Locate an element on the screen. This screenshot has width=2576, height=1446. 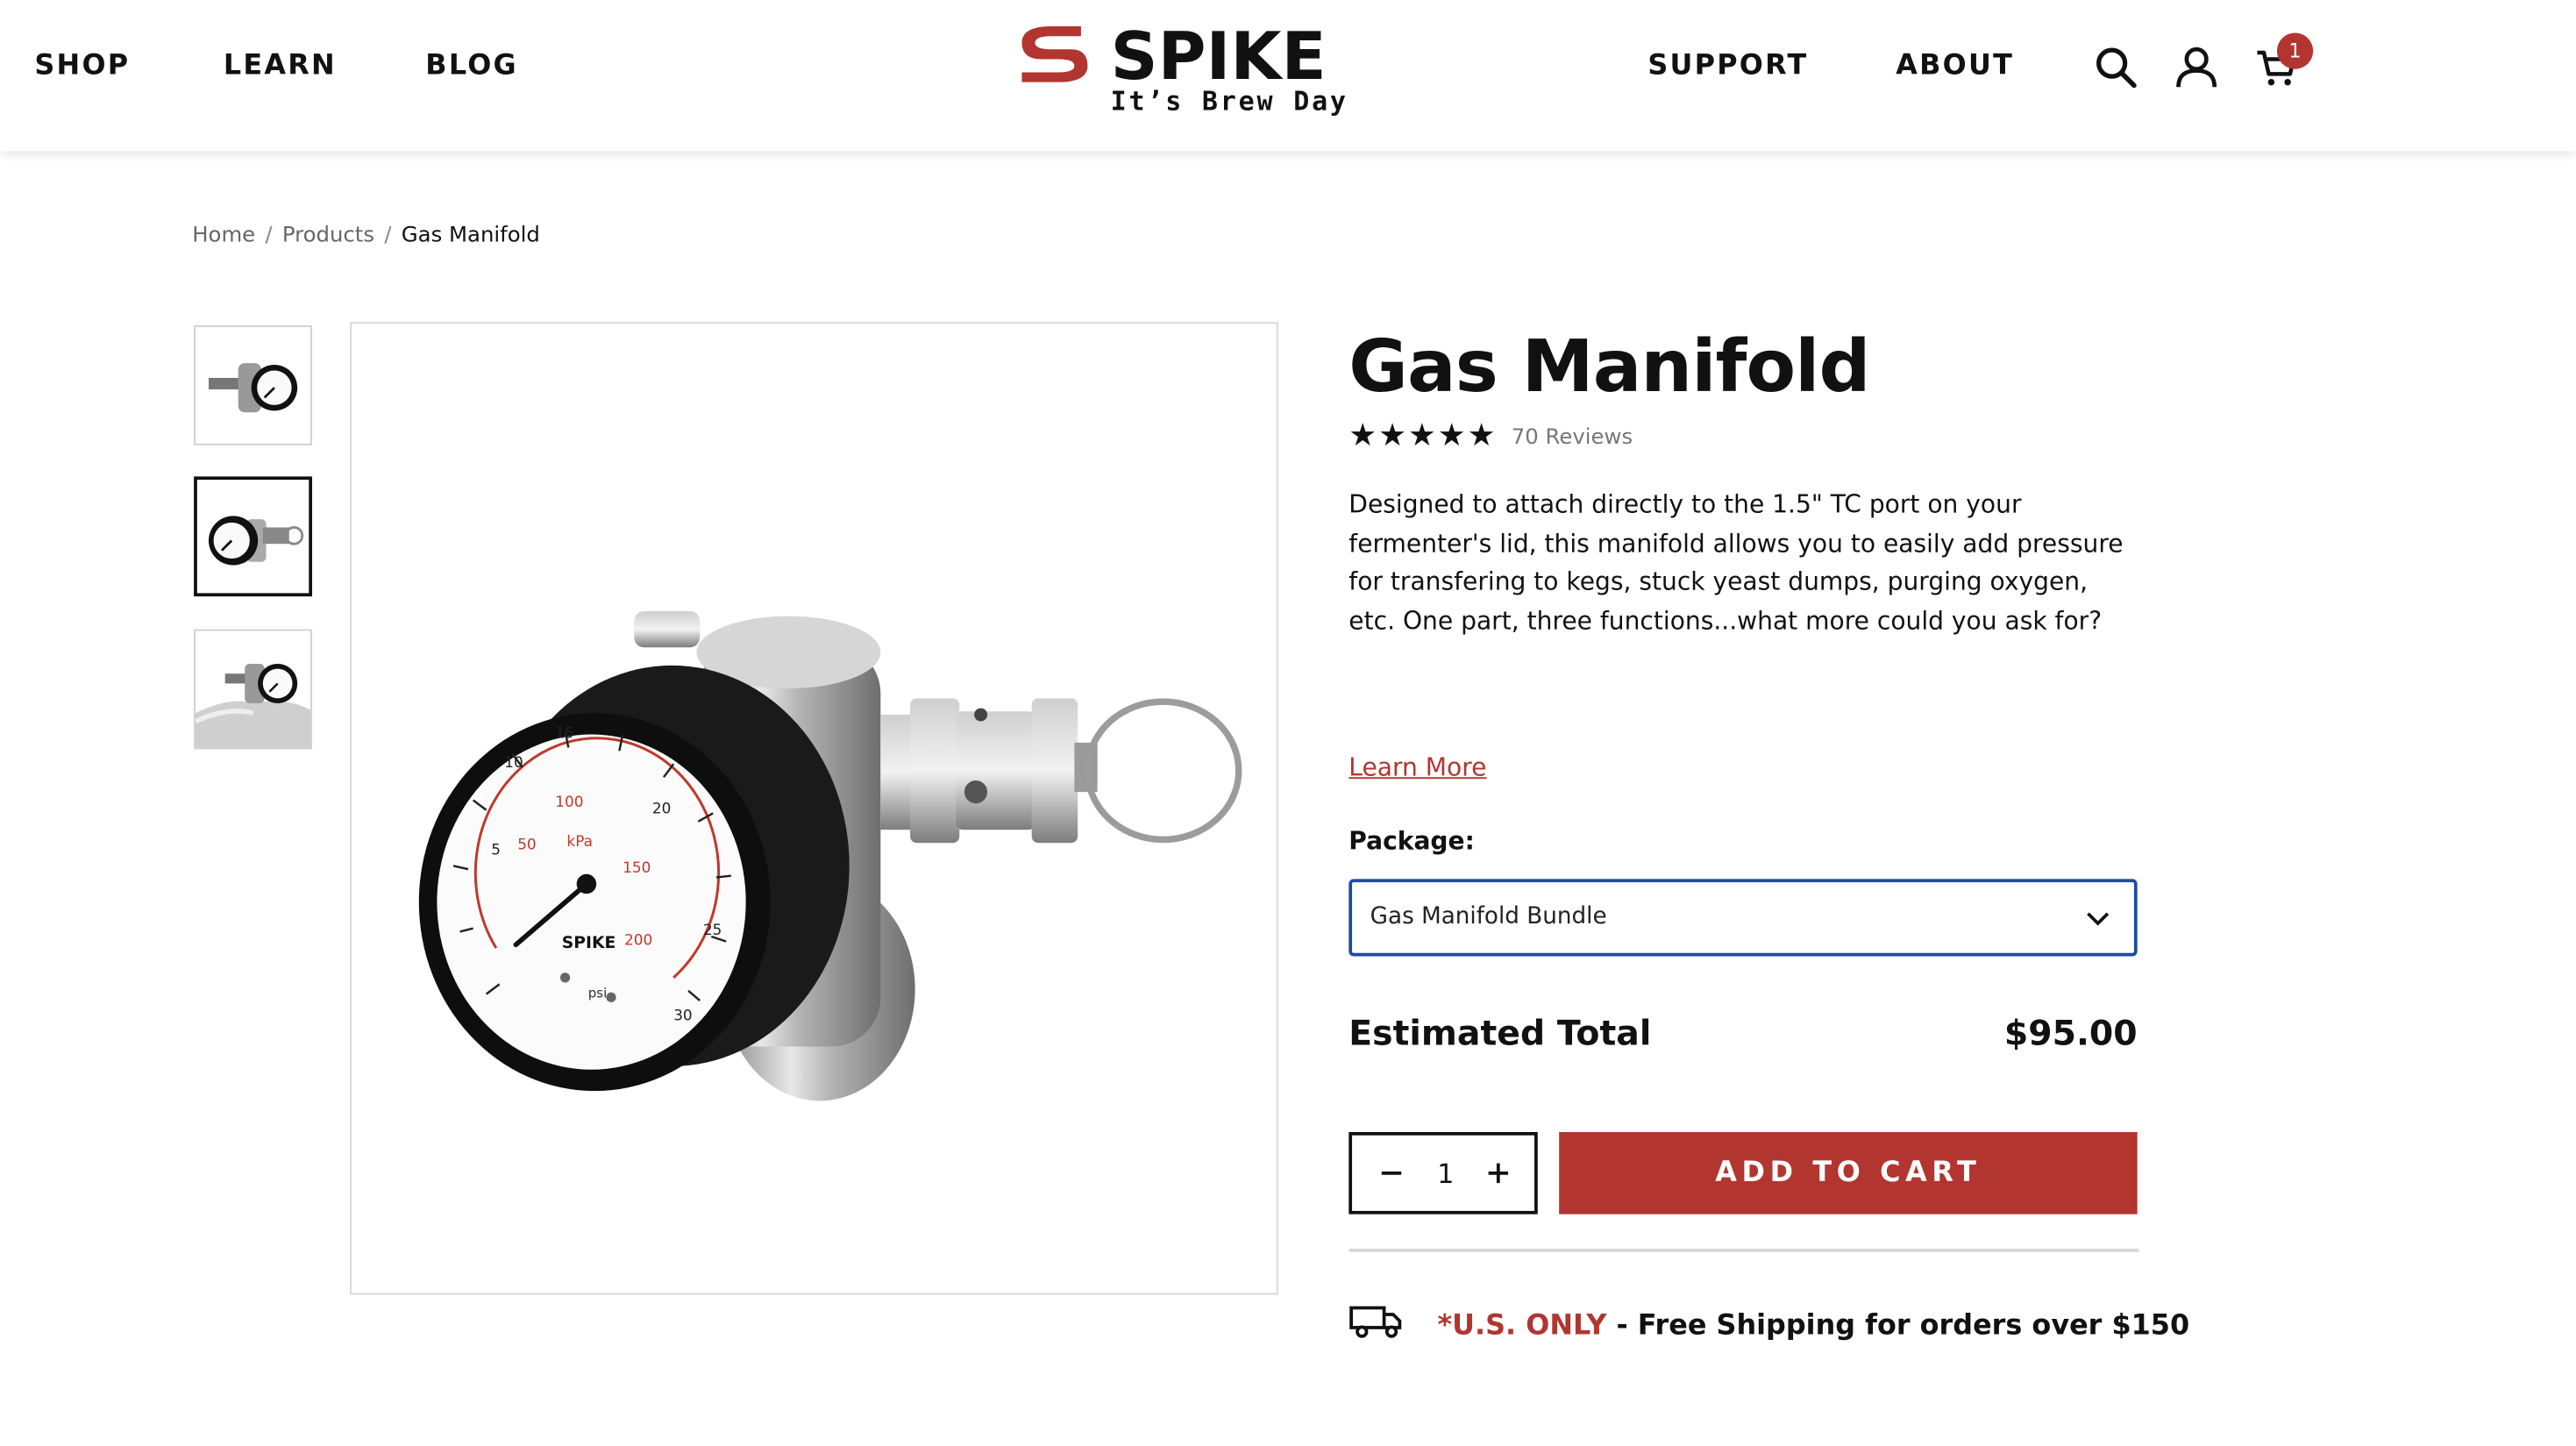
breadcrumb: Home / Products / Gas Manifold is located at coordinates (366, 236).